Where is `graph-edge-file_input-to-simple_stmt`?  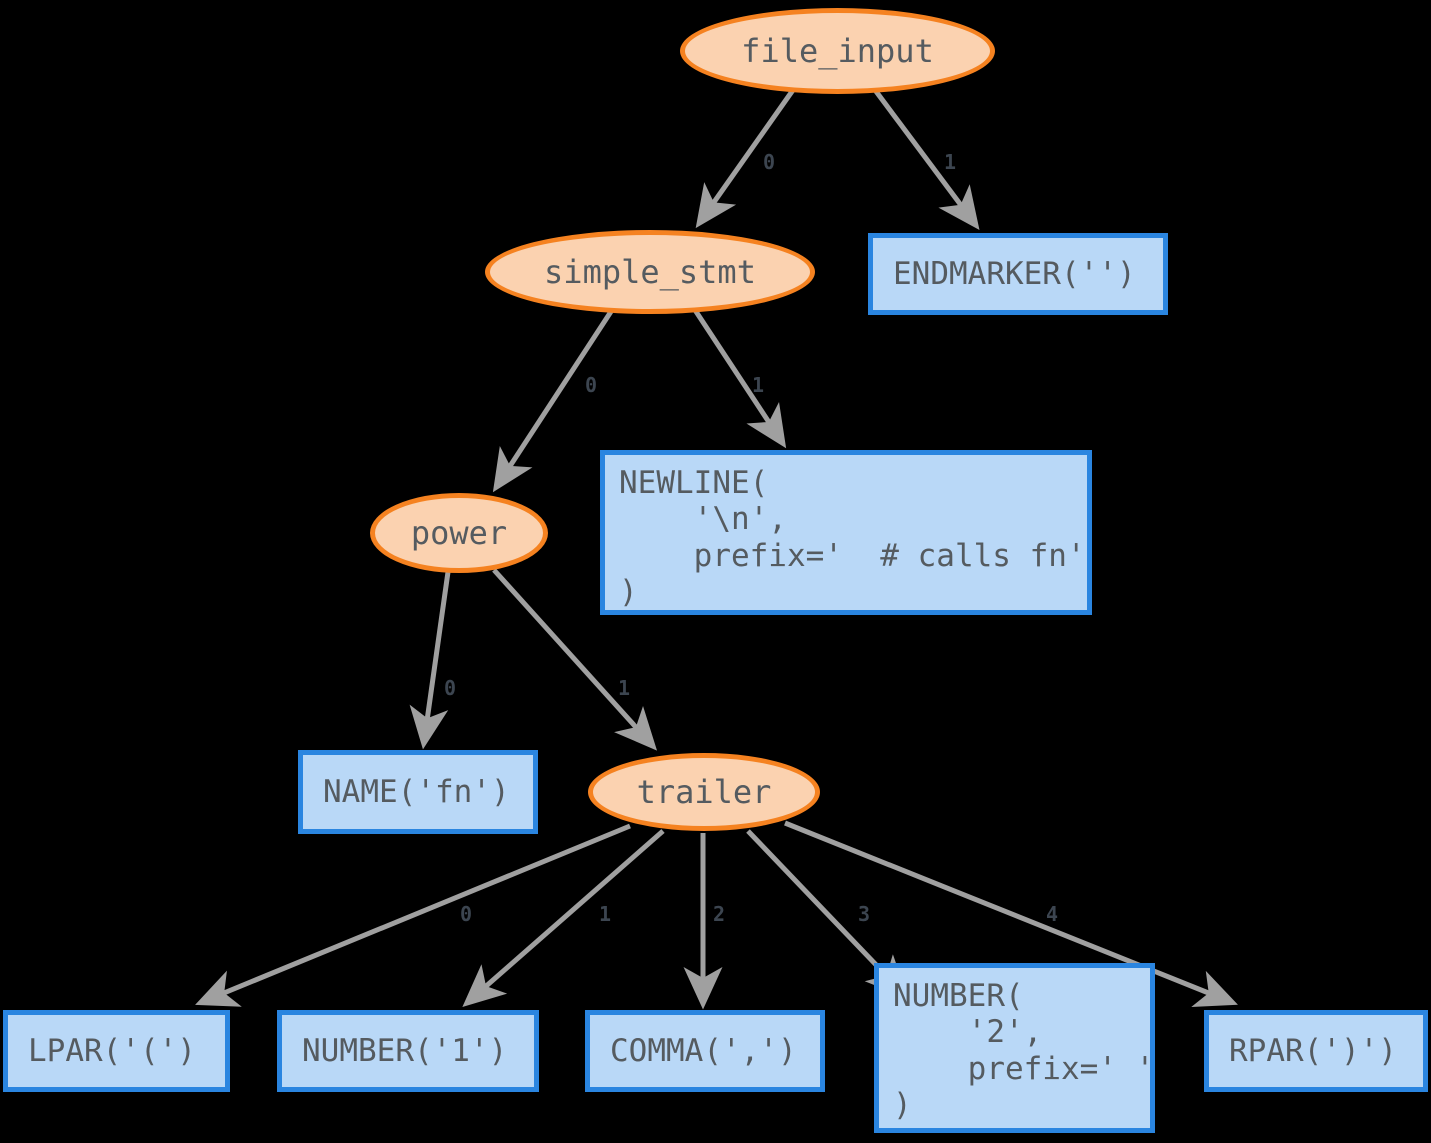 graph-edge-file_input-to-simple_stmt is located at coordinates (745, 158).